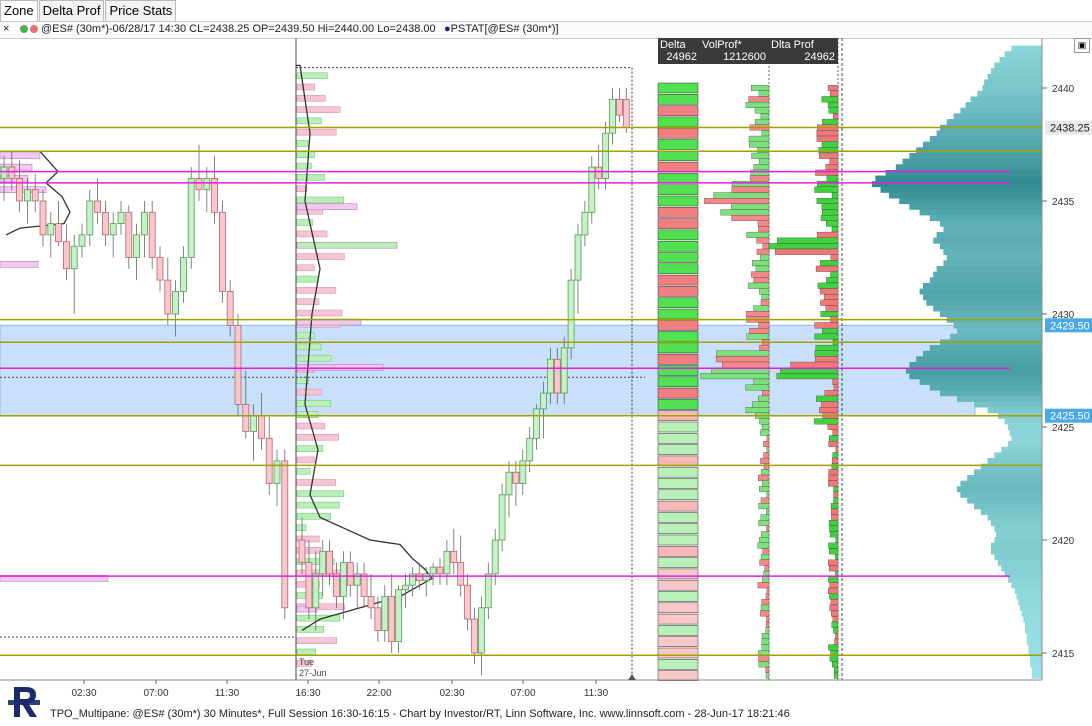 The width and height of the screenshot is (1092, 726). I want to click on investor-rt-logo, so click(24, 702).